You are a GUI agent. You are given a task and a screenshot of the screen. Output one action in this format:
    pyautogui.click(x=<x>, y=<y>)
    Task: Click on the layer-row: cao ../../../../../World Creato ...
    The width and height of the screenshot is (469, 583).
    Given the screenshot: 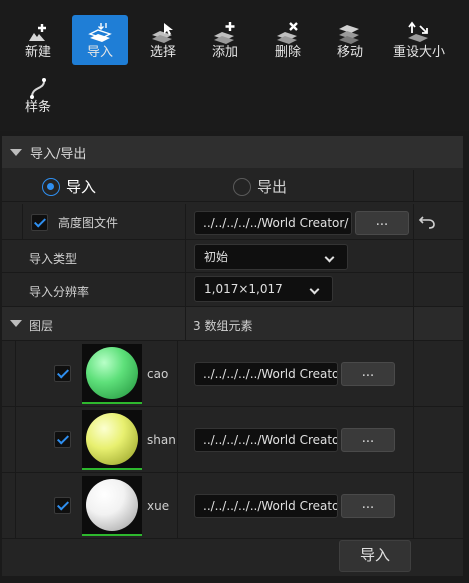 What is the action you would take?
    pyautogui.click(x=232, y=374)
    